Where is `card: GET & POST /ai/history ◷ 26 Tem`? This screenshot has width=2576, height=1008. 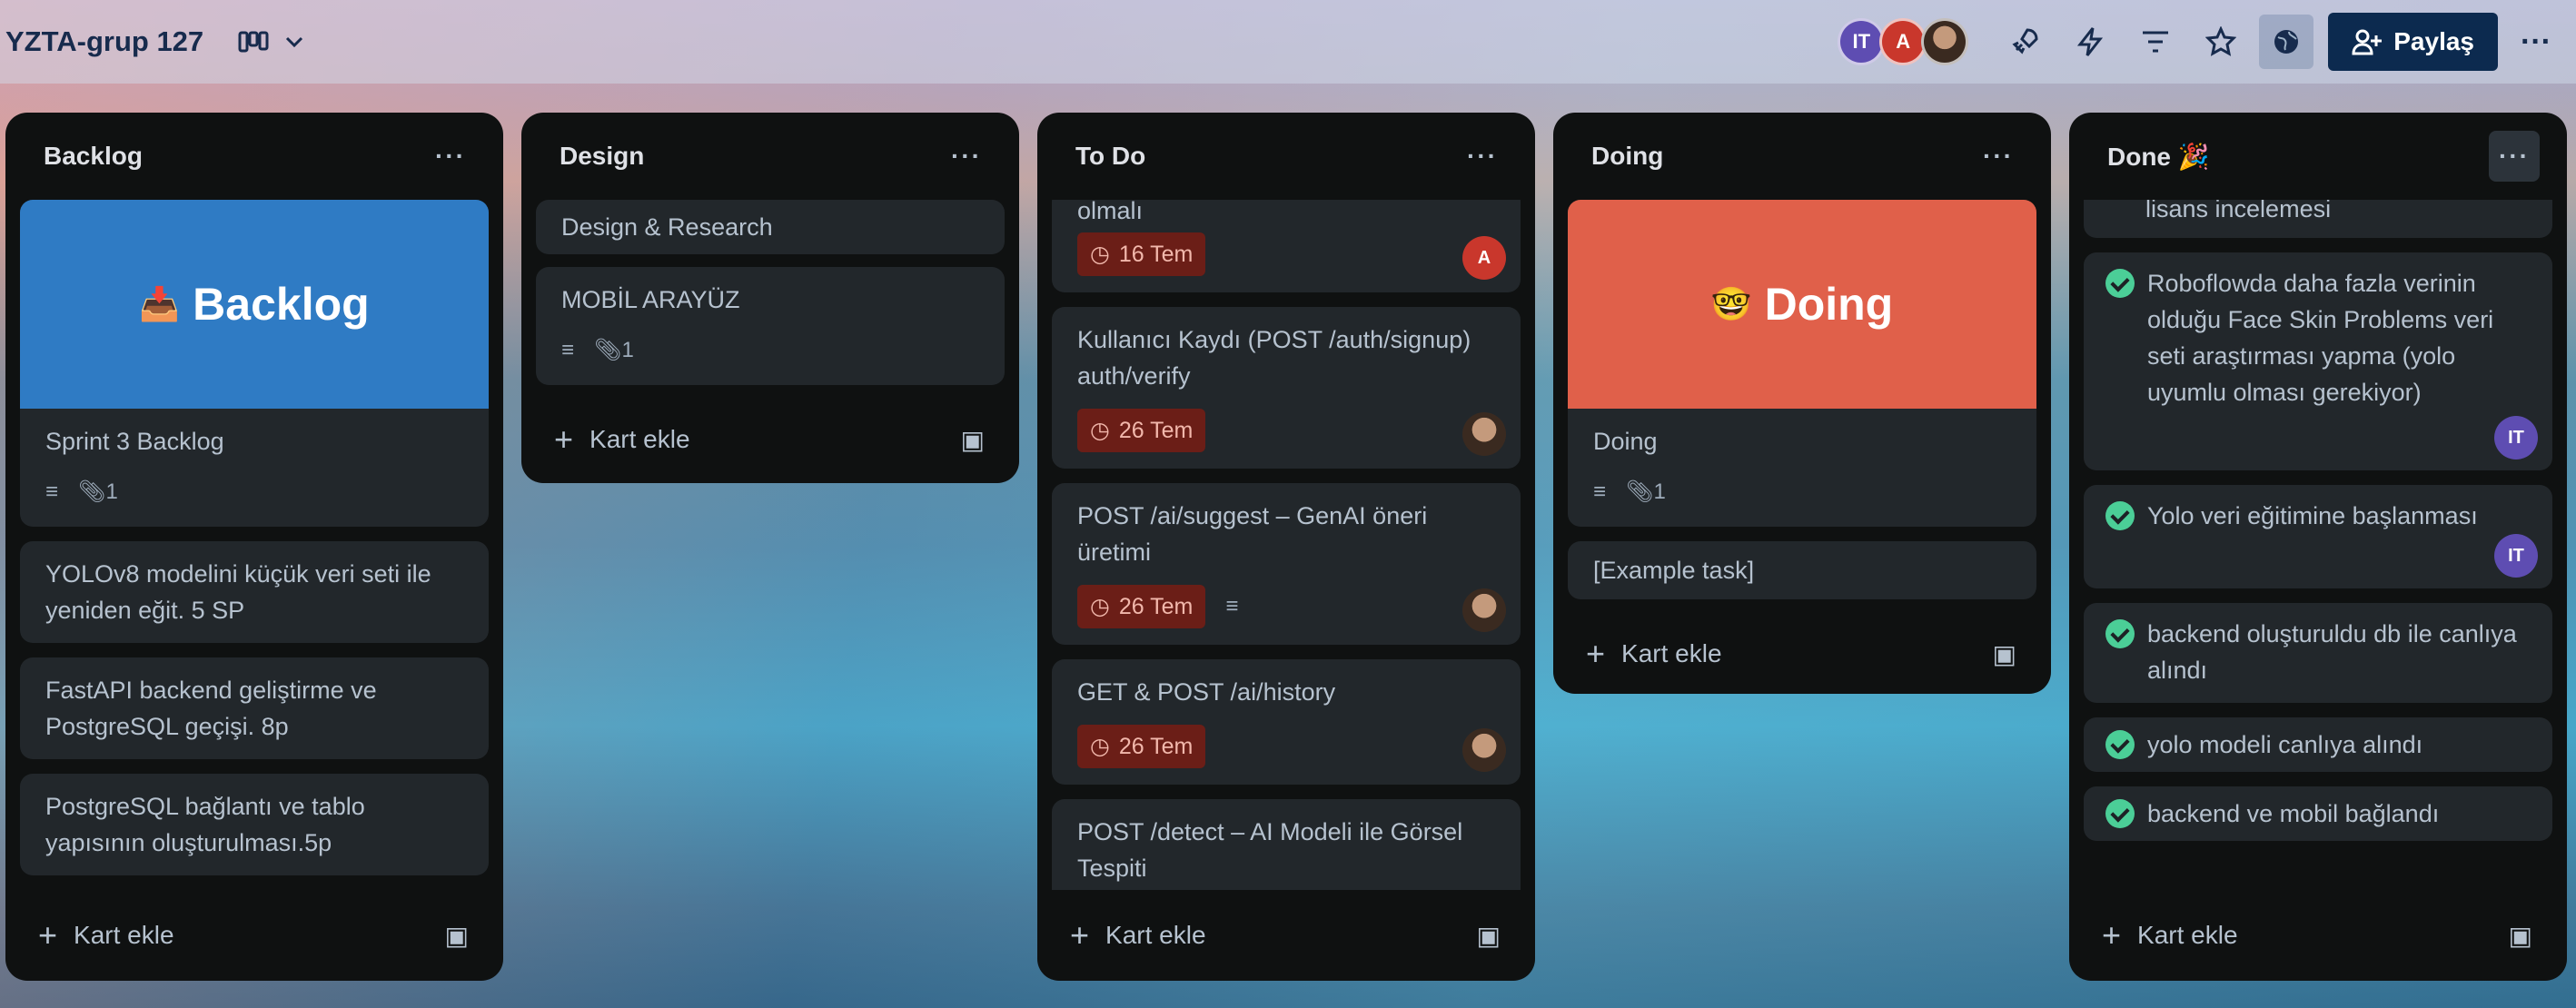
card: GET & POST /ai/history ◷ 26 Tem is located at coordinates (1286, 722).